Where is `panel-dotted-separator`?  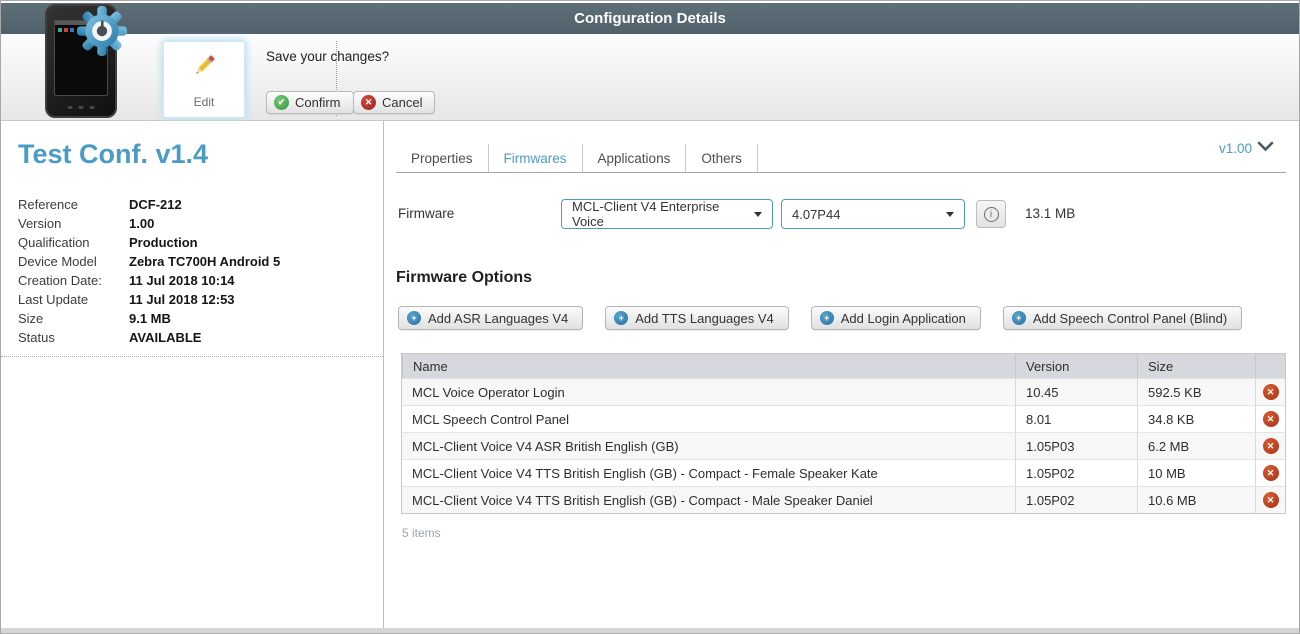
panel-dotted-separator is located at coordinates (192, 356).